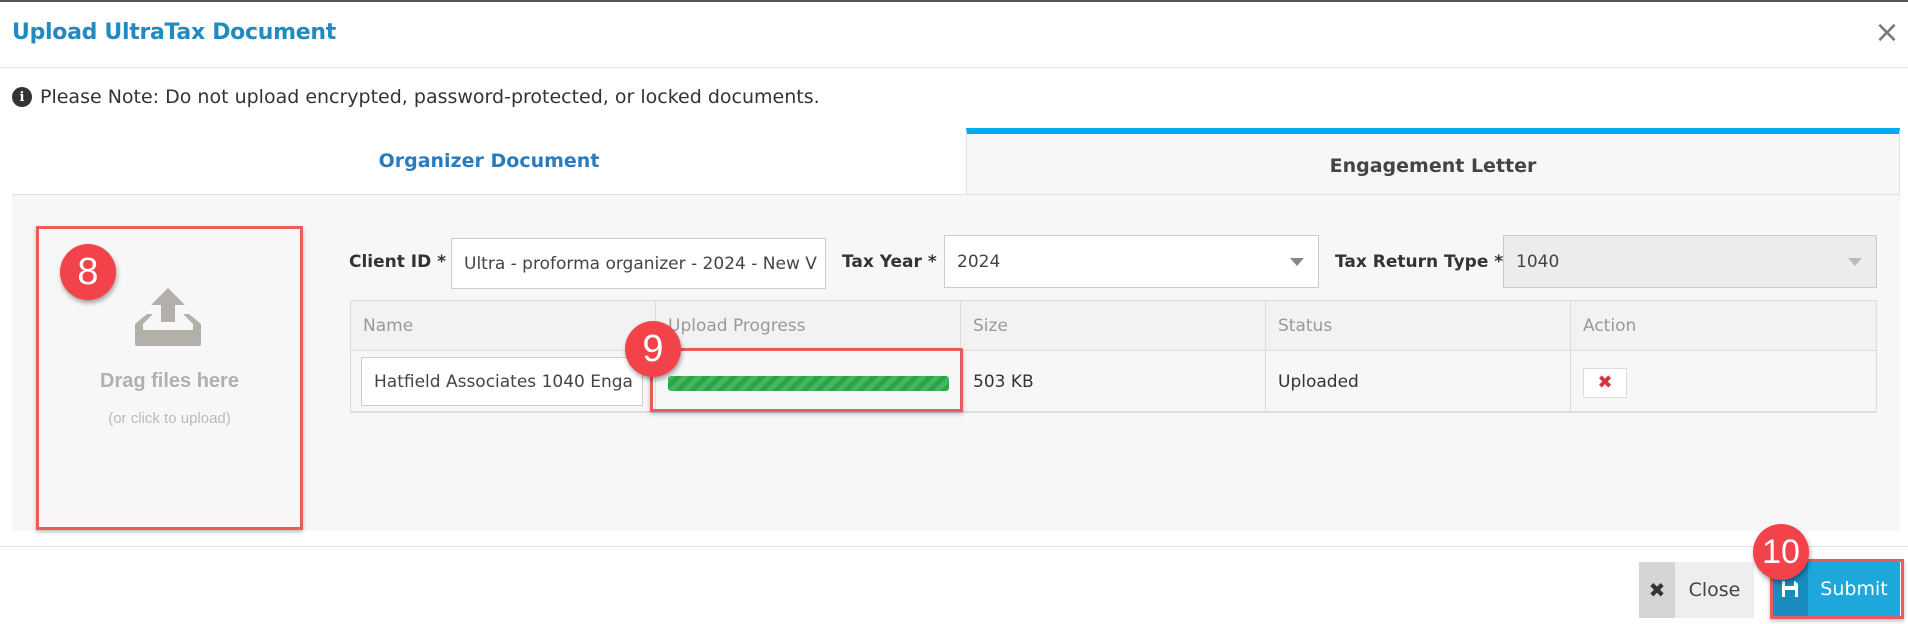 The height and width of the screenshot is (624, 1908). I want to click on header-divider, so click(954, 67).